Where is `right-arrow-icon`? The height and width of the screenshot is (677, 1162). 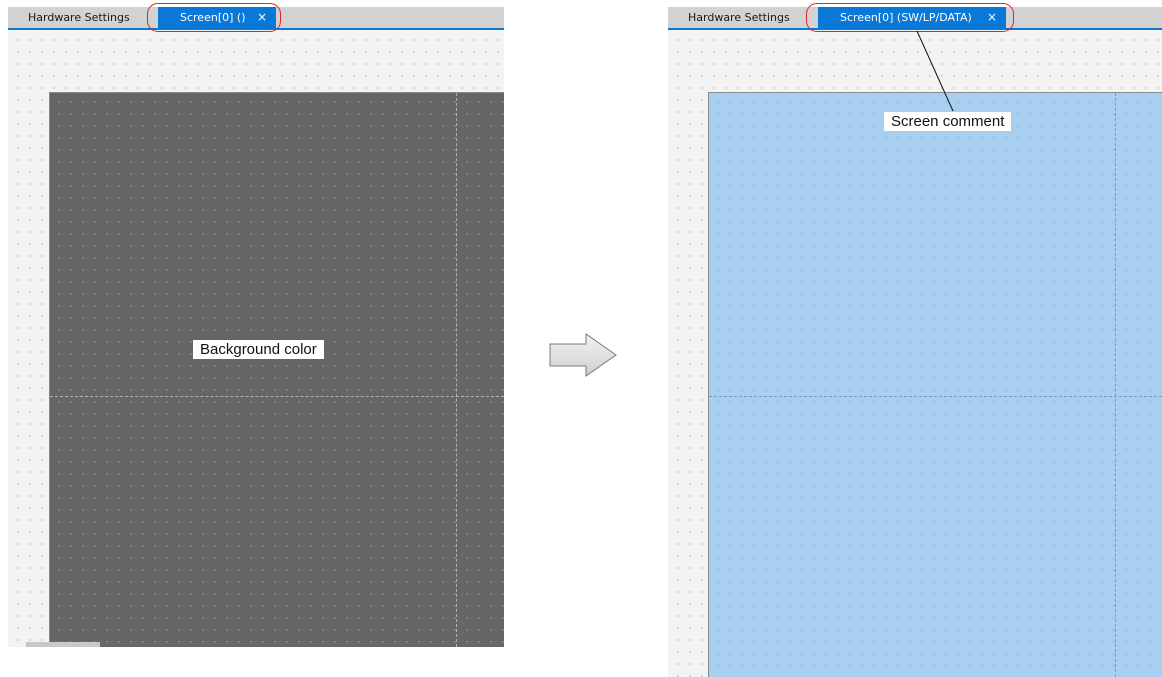 right-arrow-icon is located at coordinates (583, 355).